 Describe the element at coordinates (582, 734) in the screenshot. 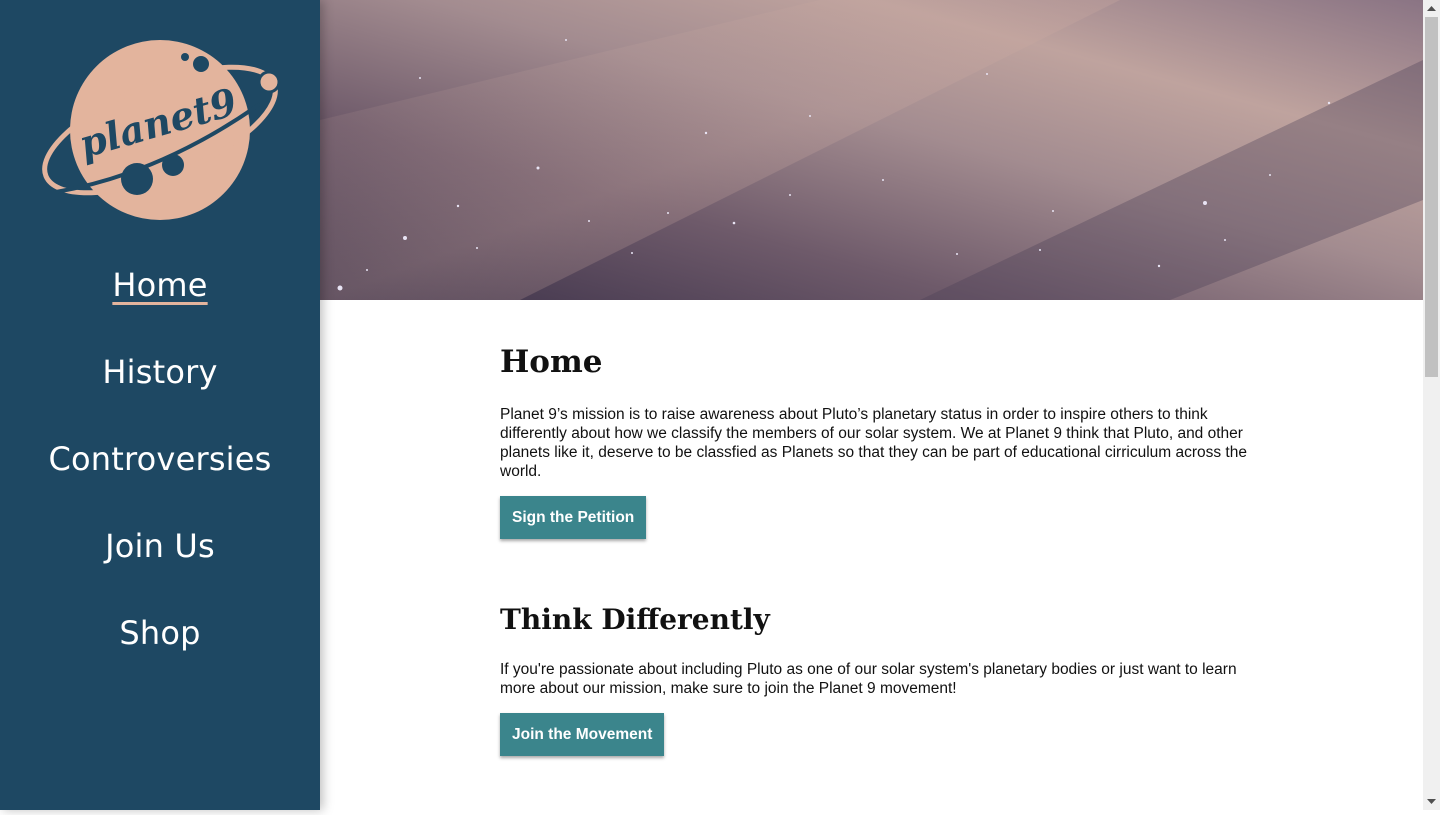

I see `join-movement-button: Join the Movement` at that location.